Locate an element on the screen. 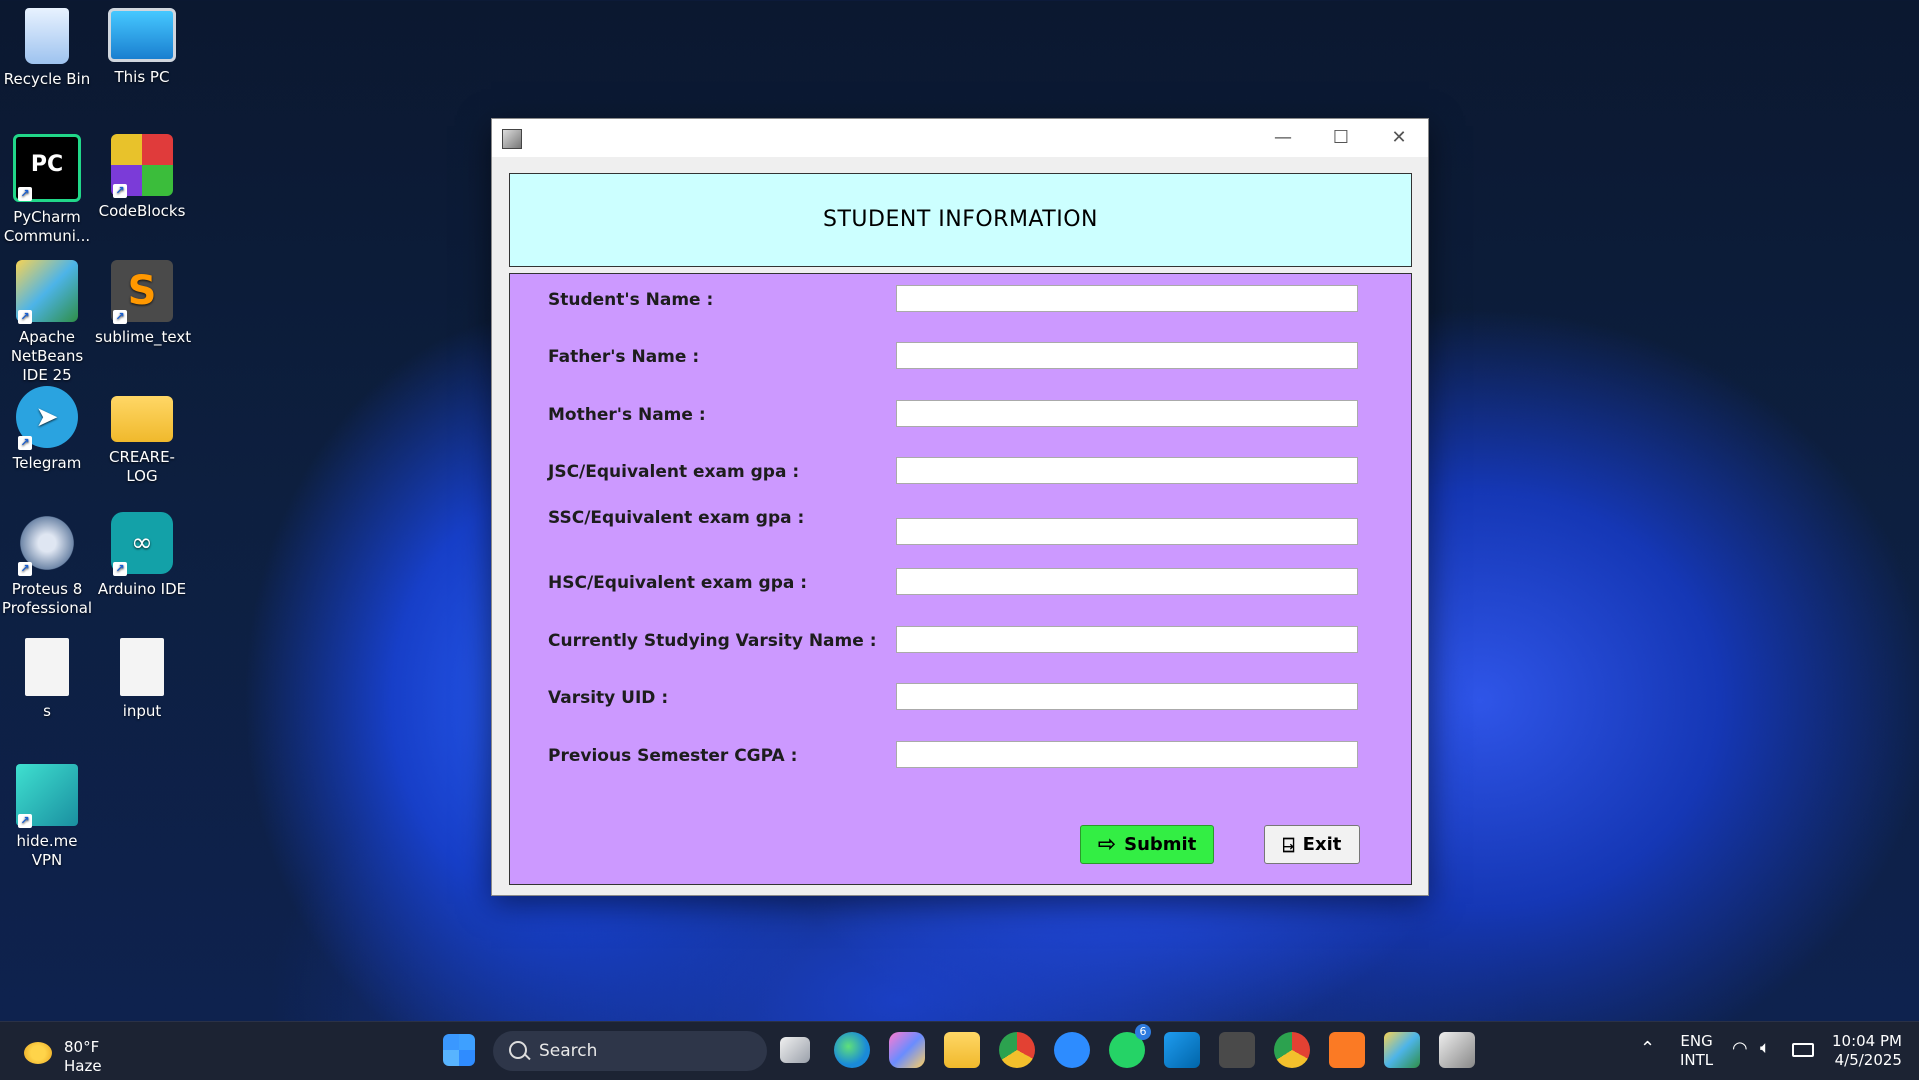 The height and width of the screenshot is (1080, 1919). desktop-icon-arduino: ∞ ↗ Arduino IDE is located at coordinates (142, 551).